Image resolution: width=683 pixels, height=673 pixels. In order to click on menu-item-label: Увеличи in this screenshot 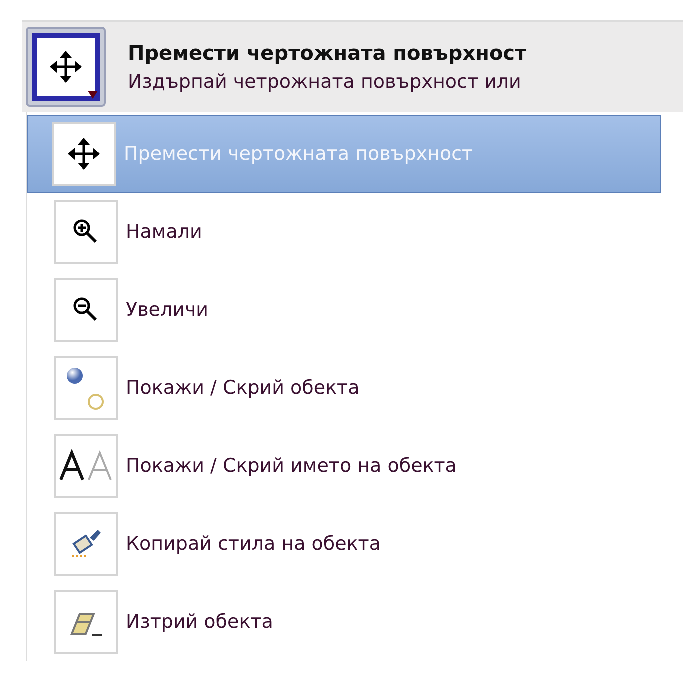, I will do `click(167, 310)`.